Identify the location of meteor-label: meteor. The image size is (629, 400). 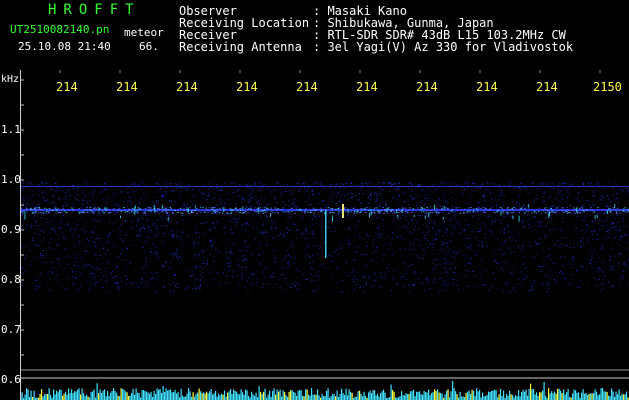
(144, 32).